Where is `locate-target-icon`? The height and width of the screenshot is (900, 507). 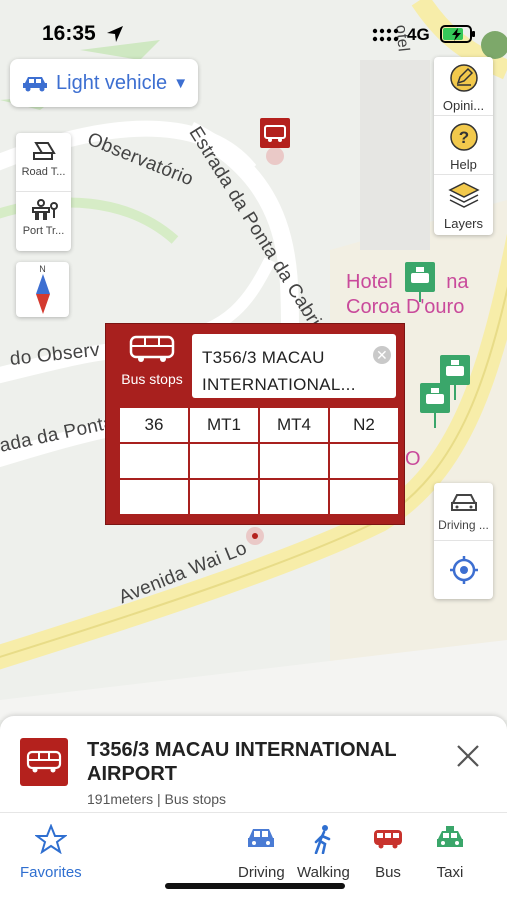
locate-target-icon is located at coordinates (463, 570).